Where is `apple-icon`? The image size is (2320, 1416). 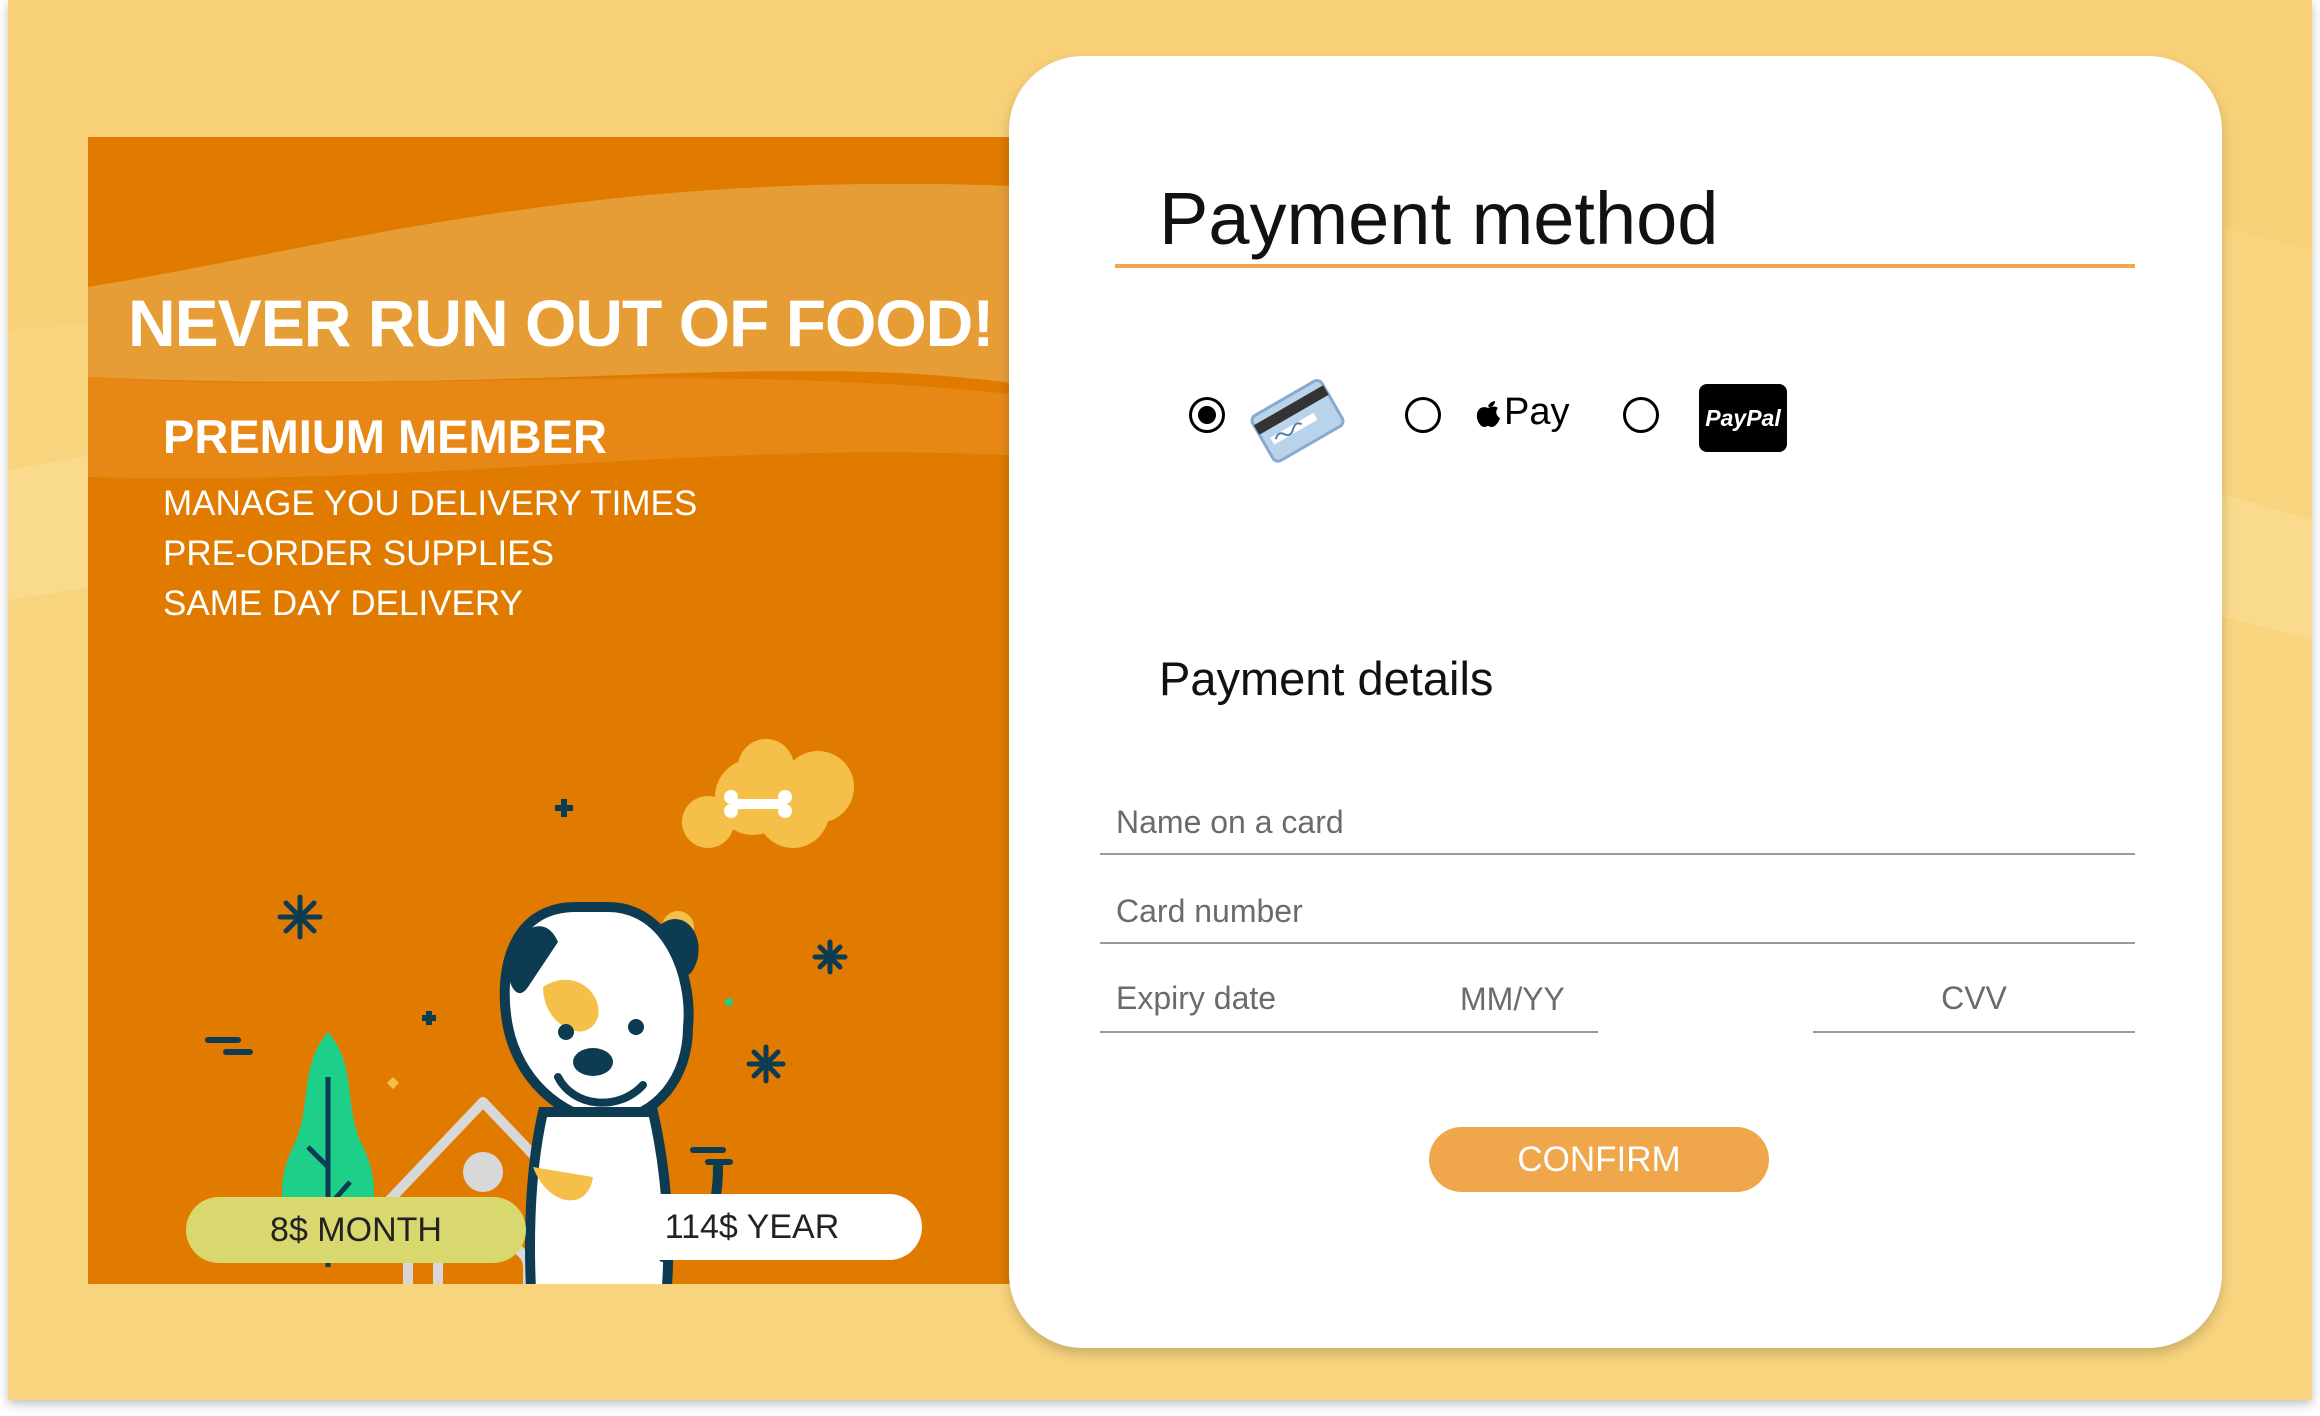
apple-icon is located at coordinates (1488, 413).